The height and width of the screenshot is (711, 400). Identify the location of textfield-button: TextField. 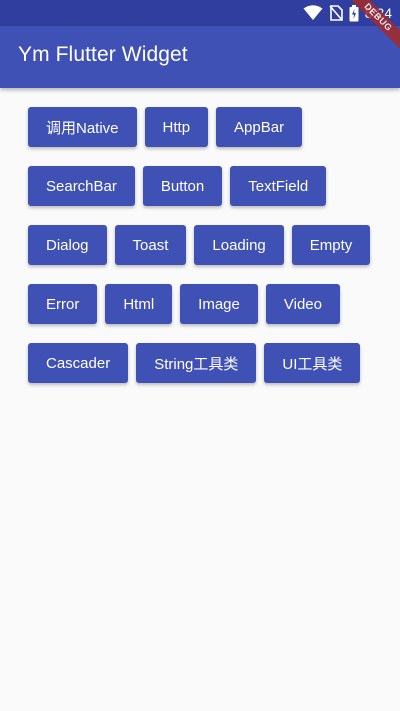
(278, 186).